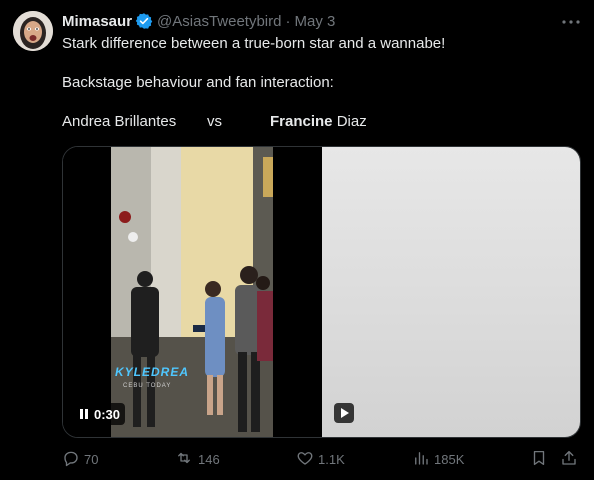 Image resolution: width=594 pixels, height=480 pixels. I want to click on action-bar: 70 146 1.1K 185K, so click(322, 459).